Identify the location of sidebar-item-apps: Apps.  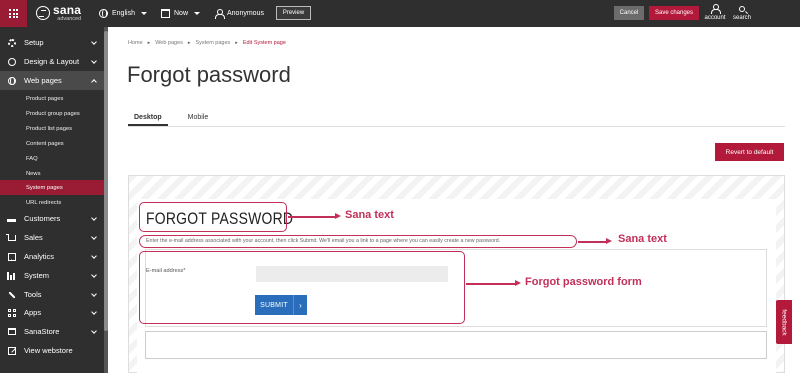
(52, 312).